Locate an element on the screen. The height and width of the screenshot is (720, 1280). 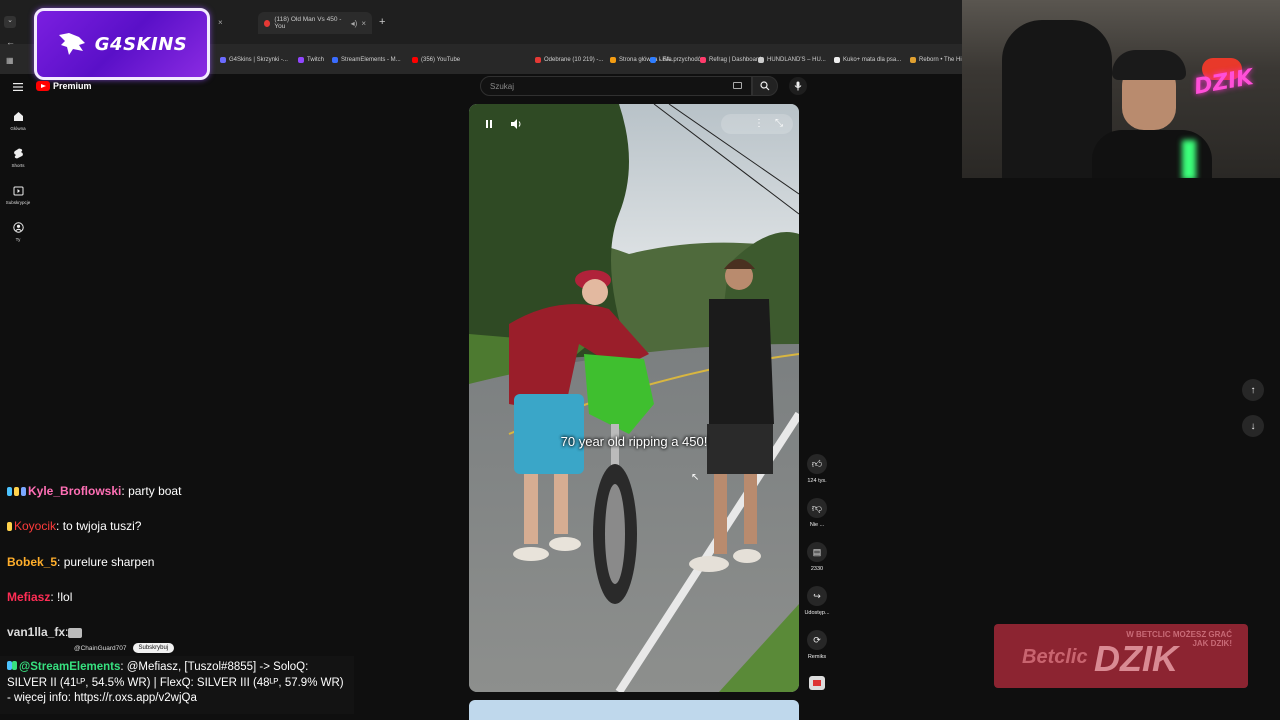
nav-subscriptions-label: Subskrypcje is located at coordinates (18, 202).